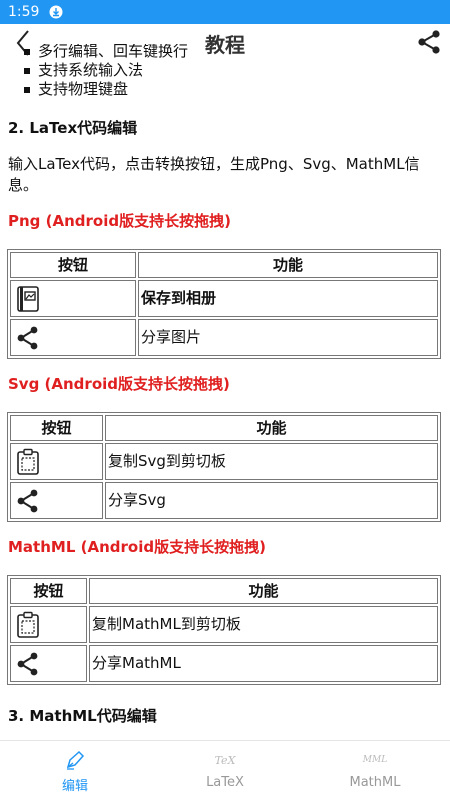 This screenshot has width=450, height=800. Describe the element at coordinates (271, 461) in the screenshot. I see `table-cell: 复制Svg到剪切板` at that location.